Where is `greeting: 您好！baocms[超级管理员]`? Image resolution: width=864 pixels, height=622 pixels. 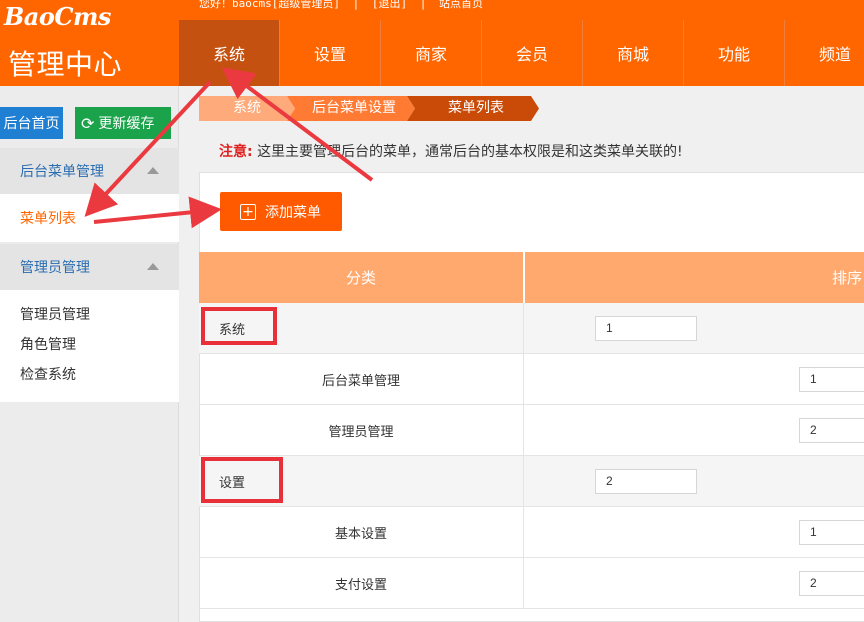 greeting: 您好！baocms[超级管理员] is located at coordinates (269, 5).